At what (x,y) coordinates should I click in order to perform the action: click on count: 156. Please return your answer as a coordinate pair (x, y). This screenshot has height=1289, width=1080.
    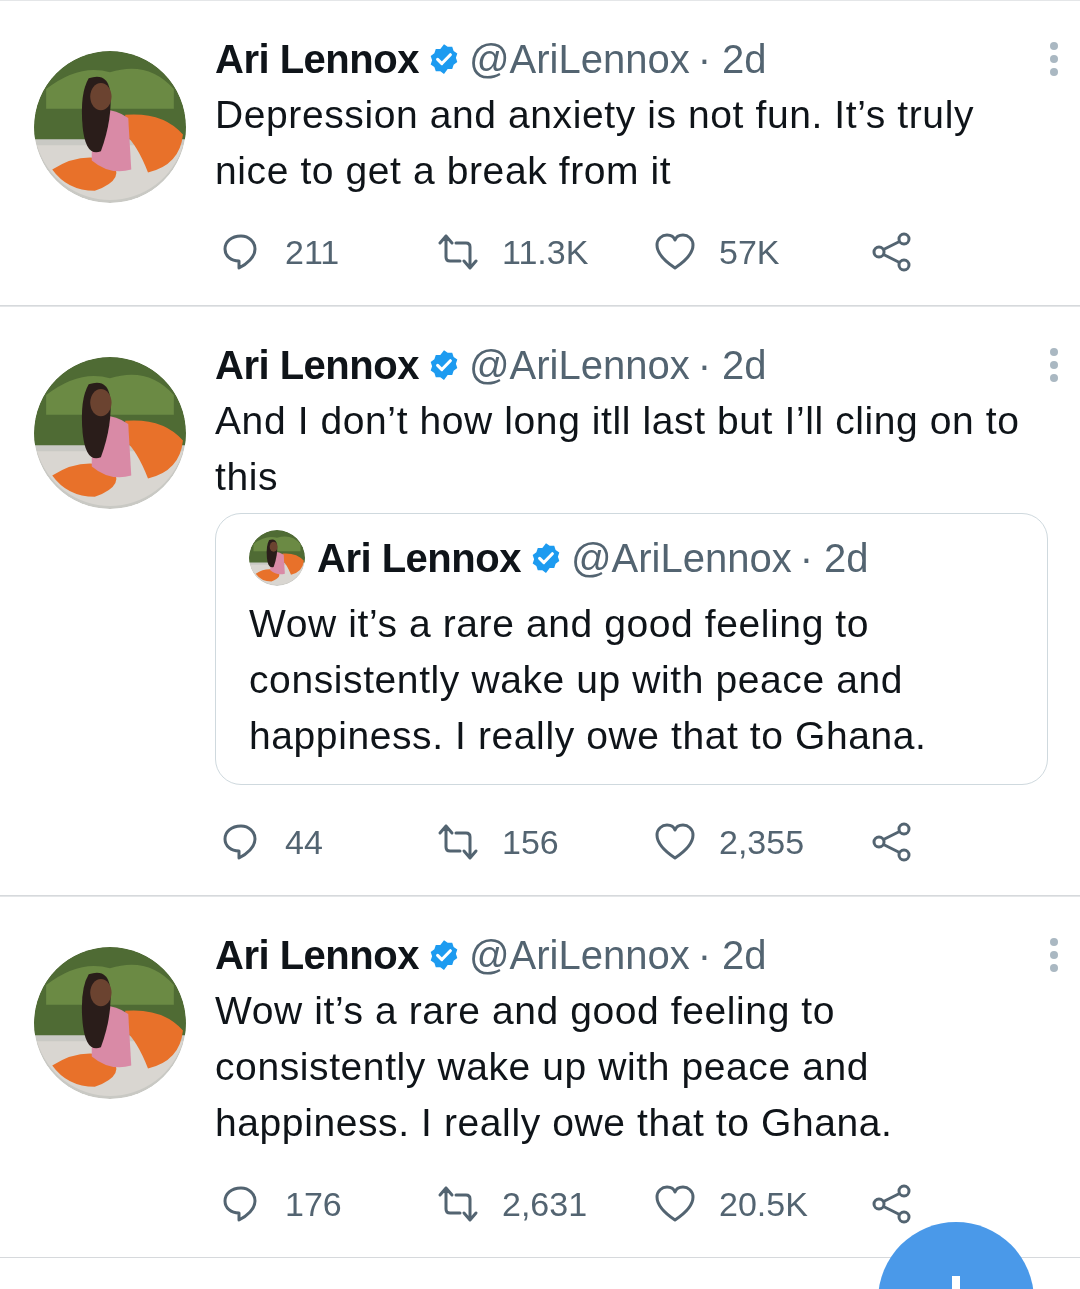
    Looking at the image, I should click on (530, 842).